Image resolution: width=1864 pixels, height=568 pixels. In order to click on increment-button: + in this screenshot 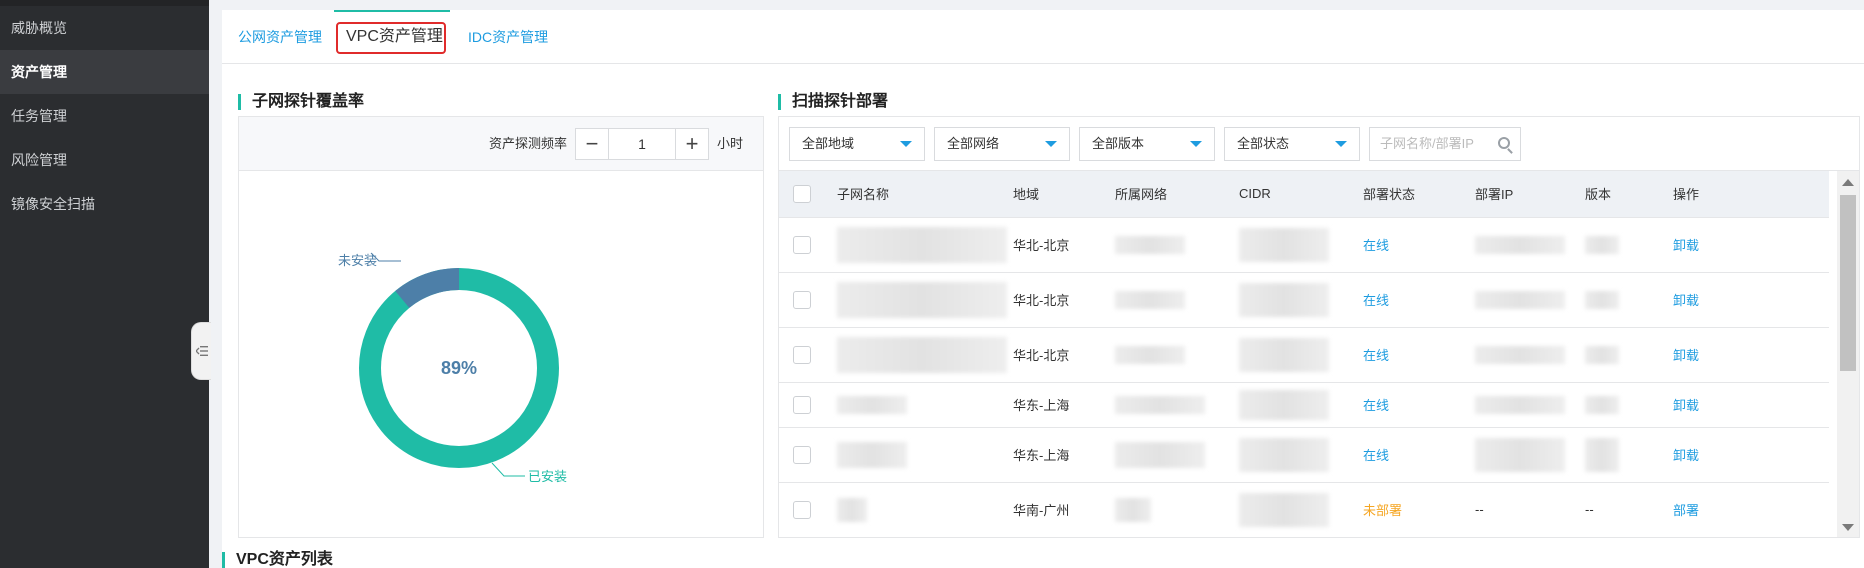, I will do `click(691, 144)`.